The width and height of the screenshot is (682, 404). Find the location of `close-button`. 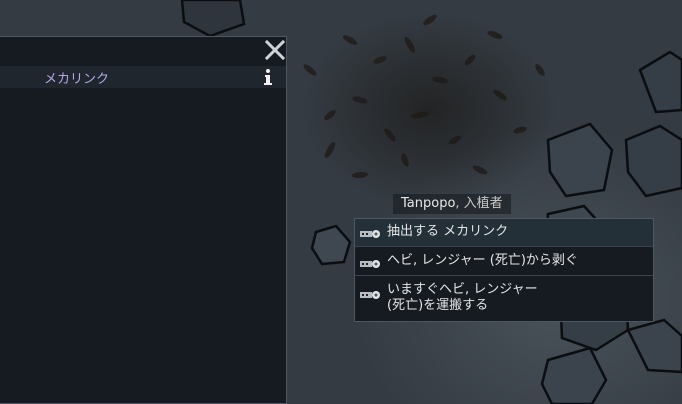

close-button is located at coordinates (275, 50).